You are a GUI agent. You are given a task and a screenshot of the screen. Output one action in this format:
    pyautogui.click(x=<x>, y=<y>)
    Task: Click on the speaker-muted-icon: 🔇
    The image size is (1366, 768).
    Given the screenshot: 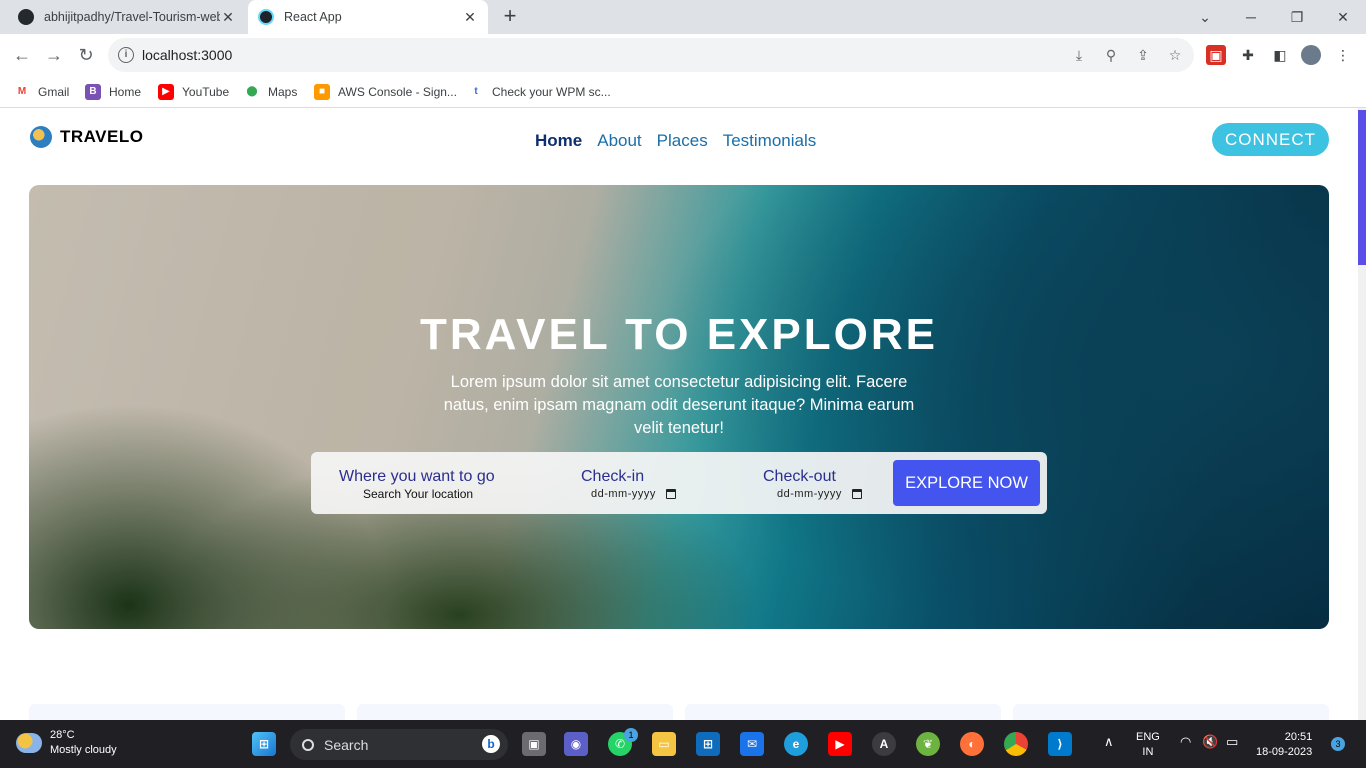 What is the action you would take?
    pyautogui.click(x=1210, y=741)
    